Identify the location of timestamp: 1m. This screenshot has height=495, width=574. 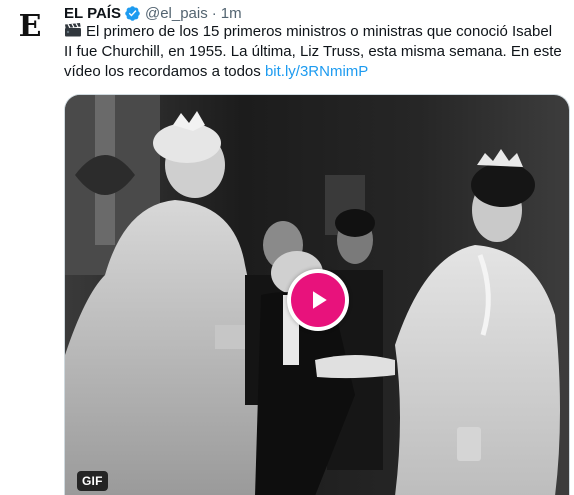
(231, 13).